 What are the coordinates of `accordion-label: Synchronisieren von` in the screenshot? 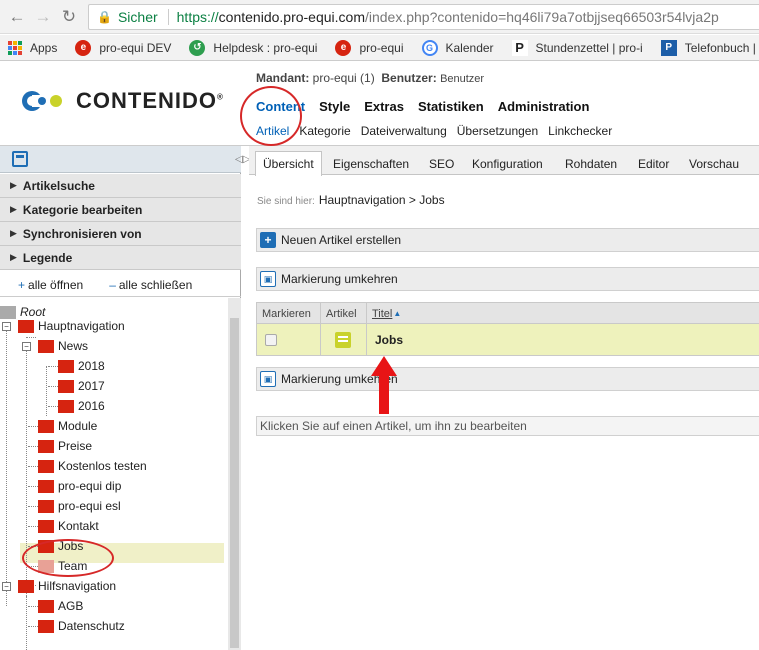 It's located at (82, 233).